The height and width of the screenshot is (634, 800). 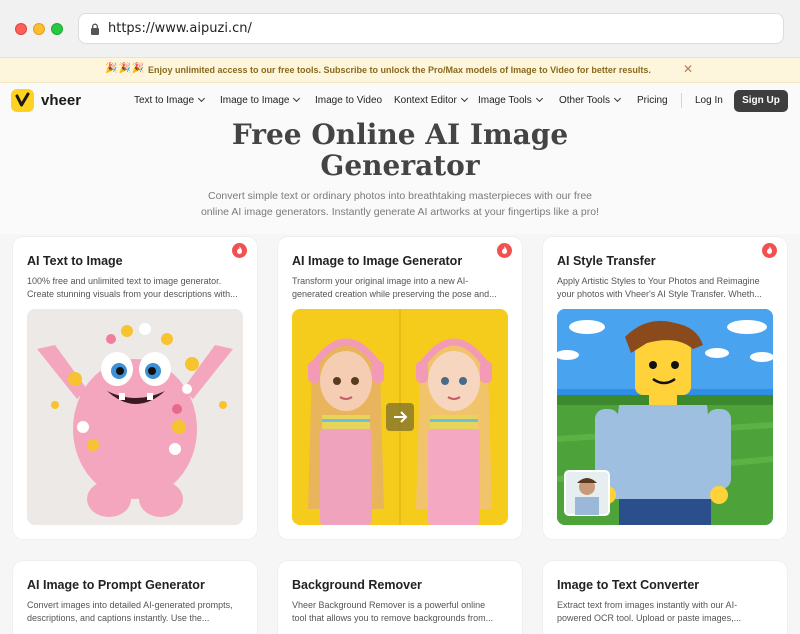 I want to click on close-window-button, so click(x=21, y=29).